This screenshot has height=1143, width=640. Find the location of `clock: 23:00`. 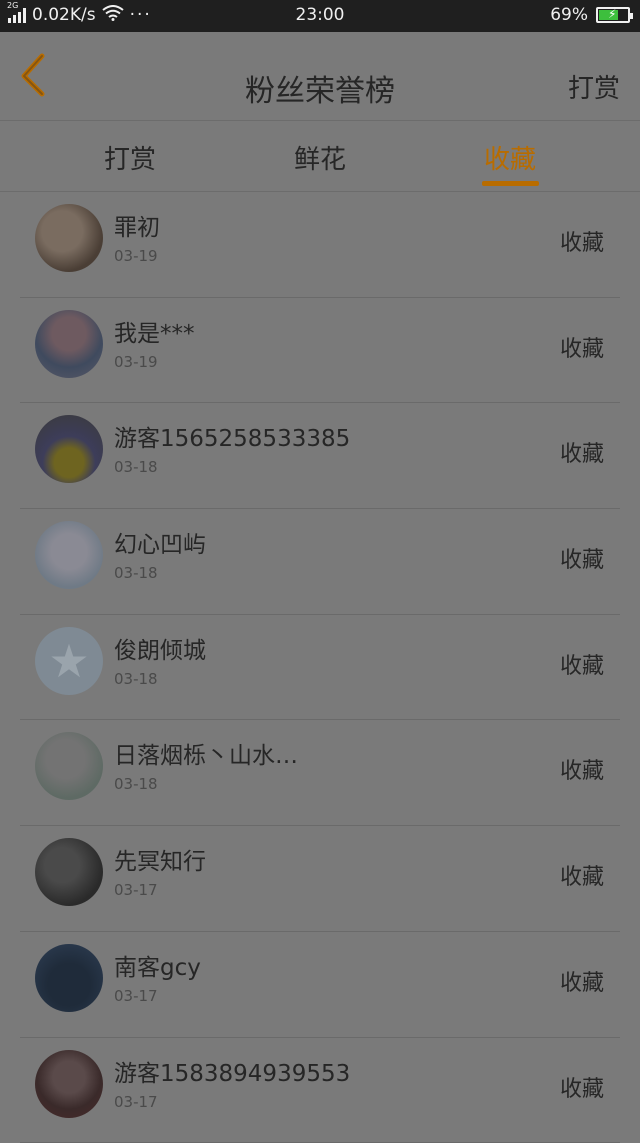

clock: 23:00 is located at coordinates (320, 15).